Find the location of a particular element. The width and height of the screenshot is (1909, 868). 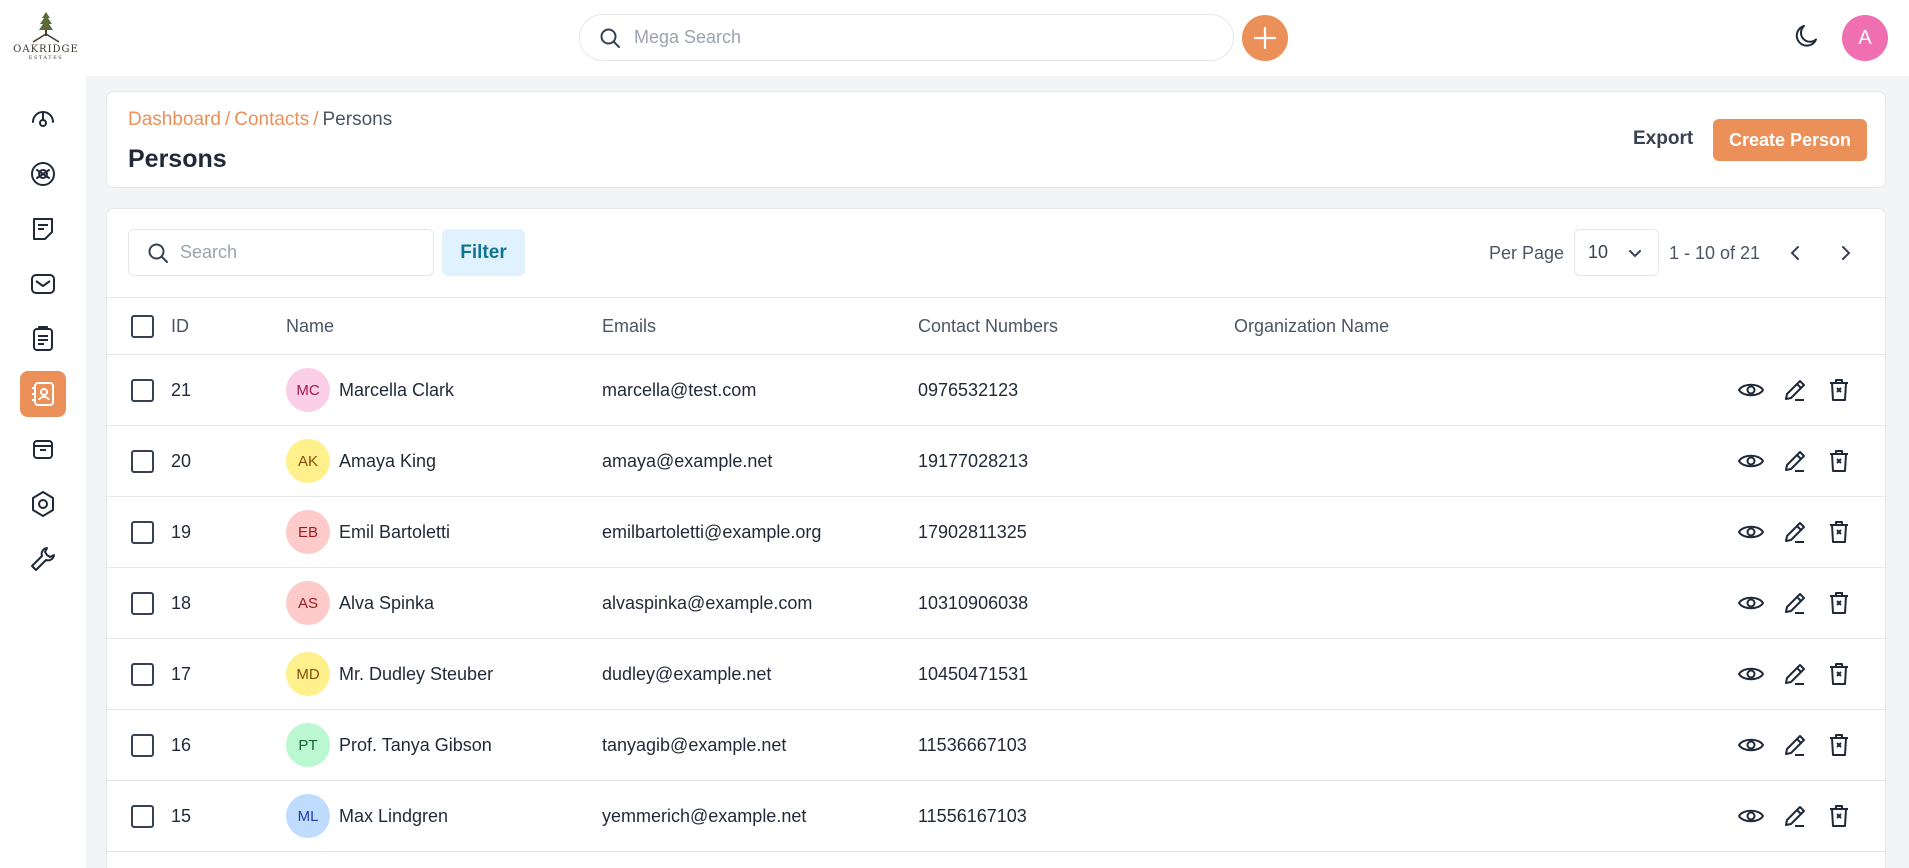

person-id: 21 is located at coordinates (181, 389).